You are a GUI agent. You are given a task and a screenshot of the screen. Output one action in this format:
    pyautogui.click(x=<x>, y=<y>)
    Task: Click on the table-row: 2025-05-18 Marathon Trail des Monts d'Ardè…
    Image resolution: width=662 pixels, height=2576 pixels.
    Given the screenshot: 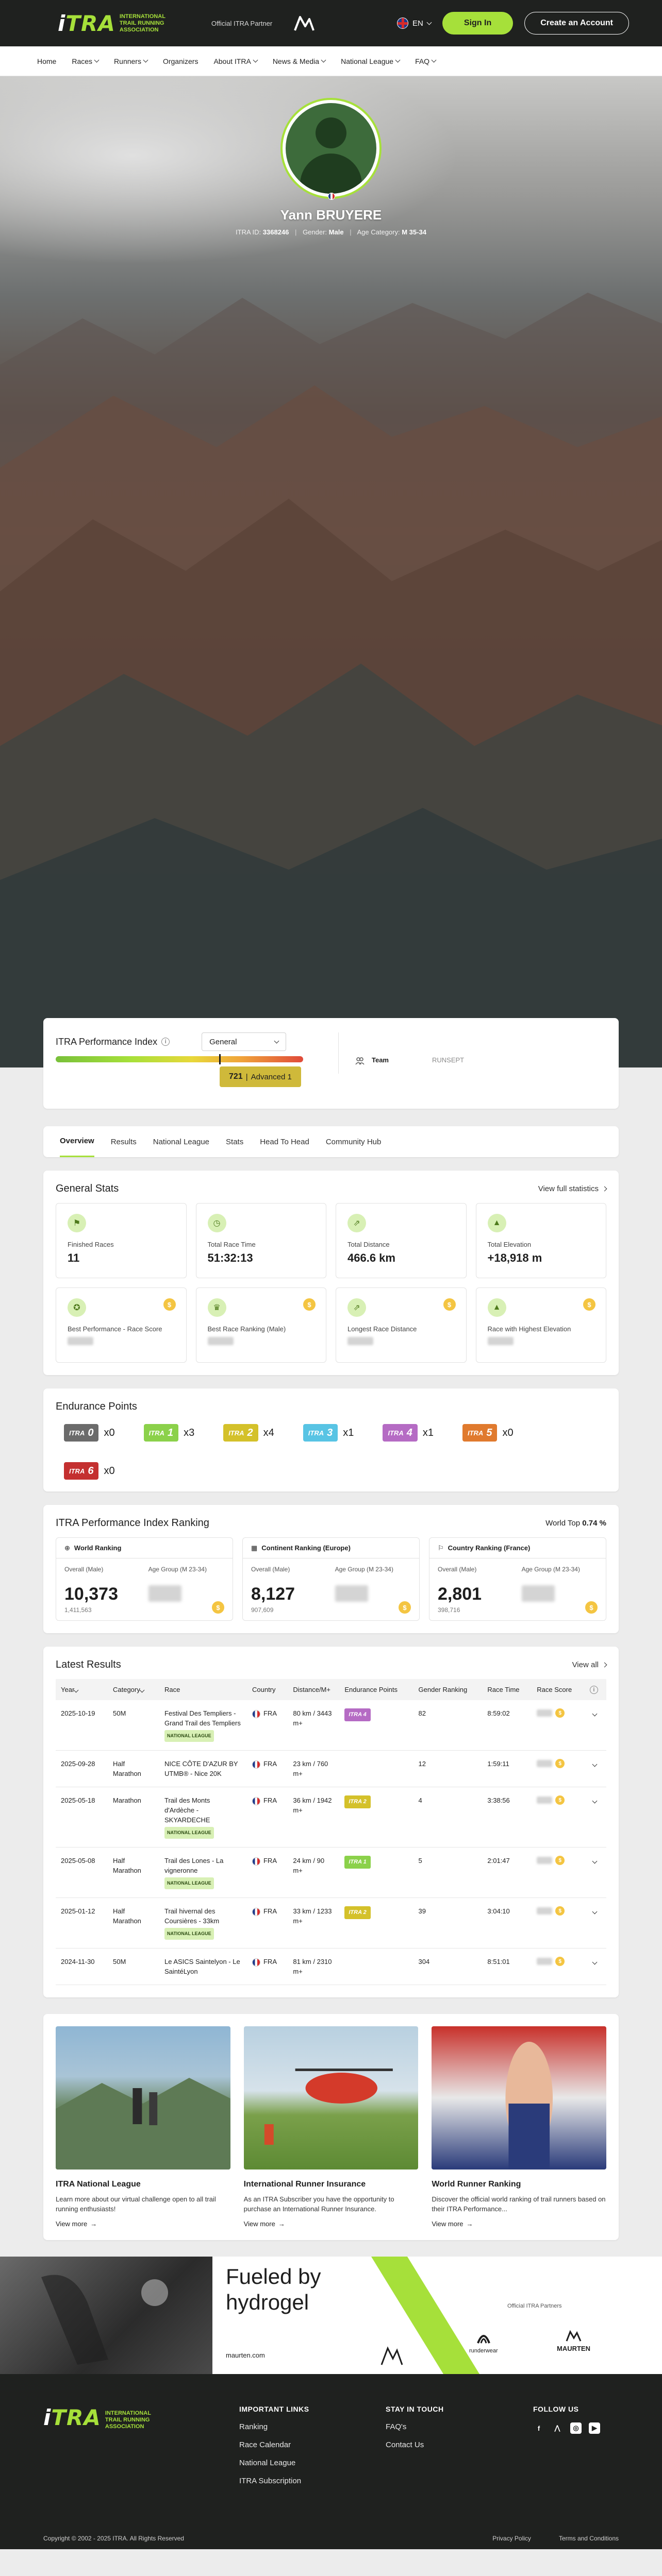 What is the action you would take?
    pyautogui.click(x=331, y=1817)
    